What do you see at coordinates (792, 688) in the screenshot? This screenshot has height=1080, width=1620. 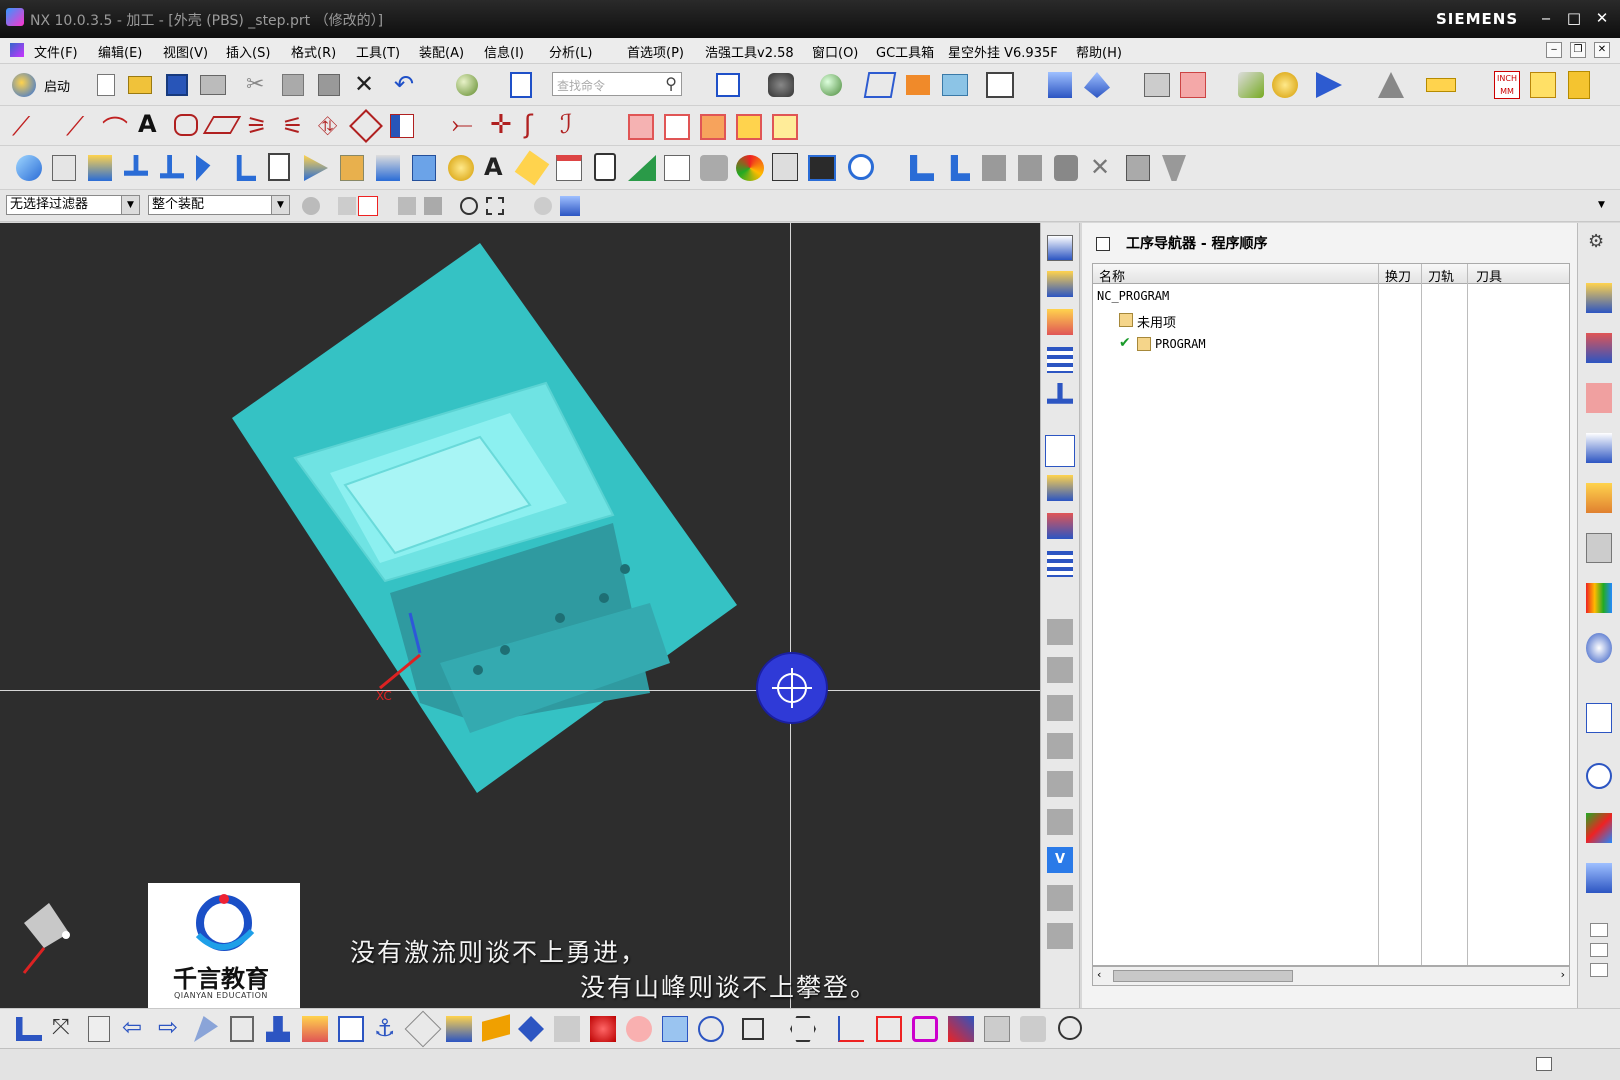 I see `dynamic-center-handle` at bounding box center [792, 688].